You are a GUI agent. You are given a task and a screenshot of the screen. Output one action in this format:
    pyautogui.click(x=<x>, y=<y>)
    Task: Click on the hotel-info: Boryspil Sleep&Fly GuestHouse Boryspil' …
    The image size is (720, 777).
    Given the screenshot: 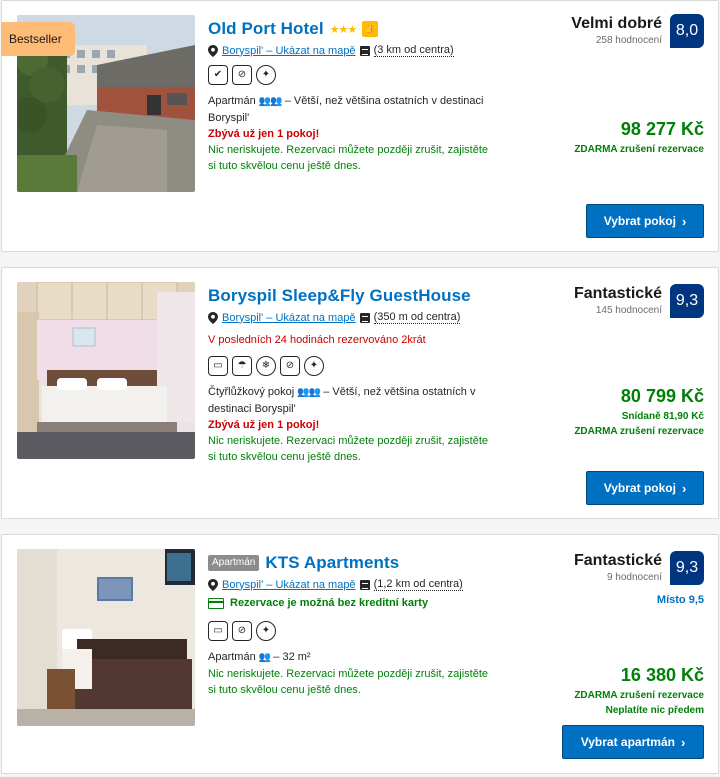 What is the action you would take?
    pyautogui.click(x=358, y=375)
    